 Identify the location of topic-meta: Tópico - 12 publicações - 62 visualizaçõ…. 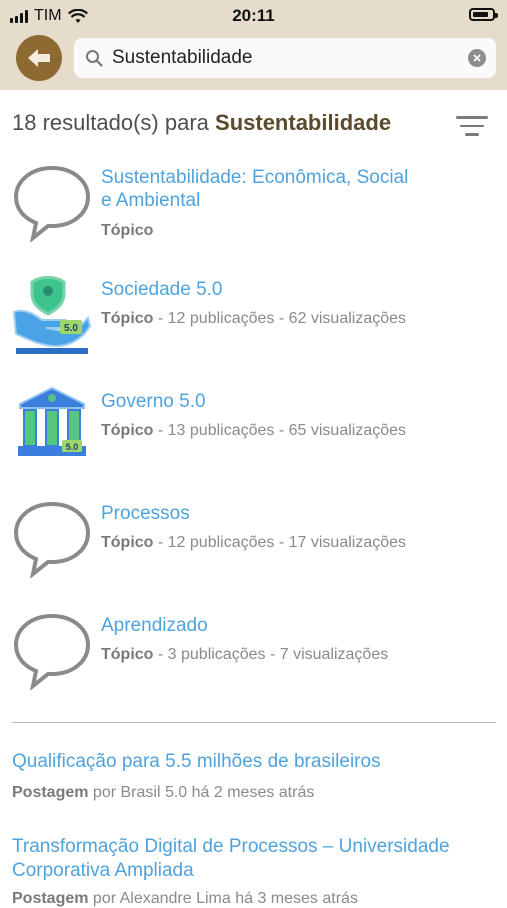
(253, 319).